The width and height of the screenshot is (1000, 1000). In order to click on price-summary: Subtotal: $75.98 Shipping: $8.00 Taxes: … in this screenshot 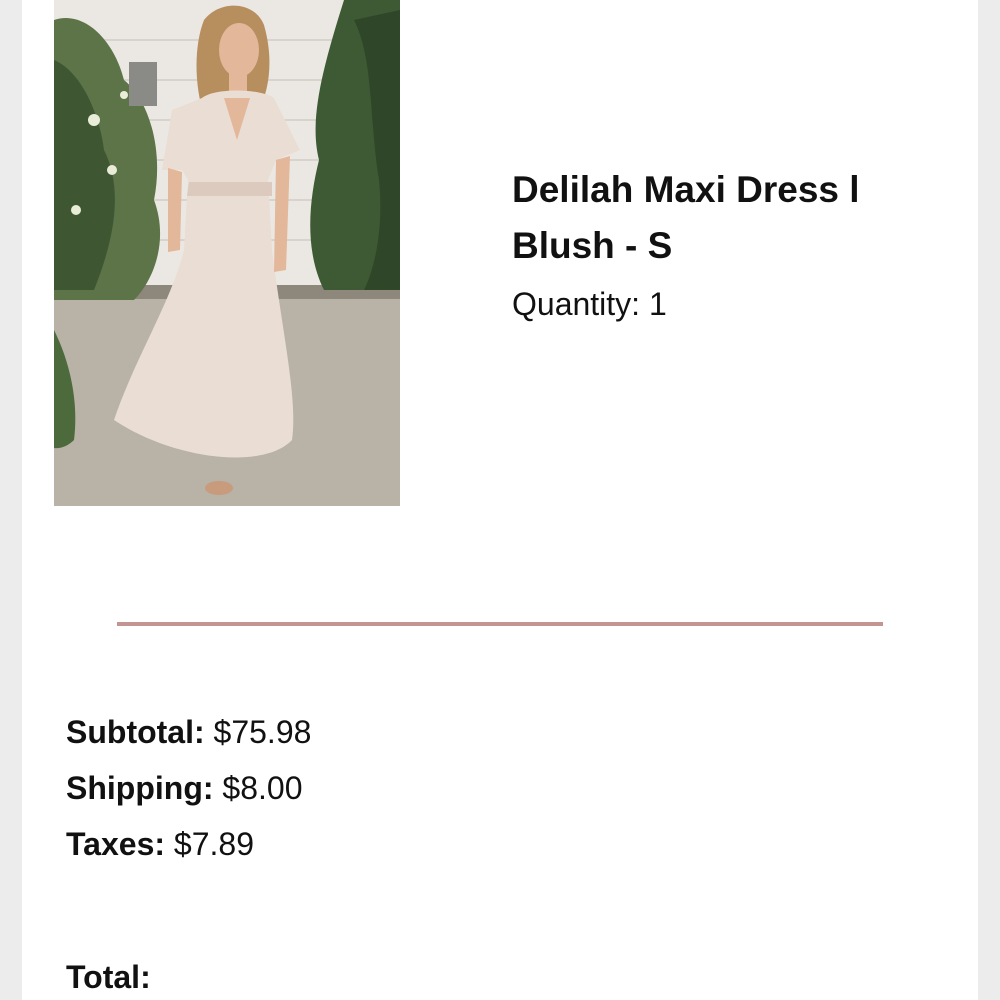, I will do `click(188, 788)`.